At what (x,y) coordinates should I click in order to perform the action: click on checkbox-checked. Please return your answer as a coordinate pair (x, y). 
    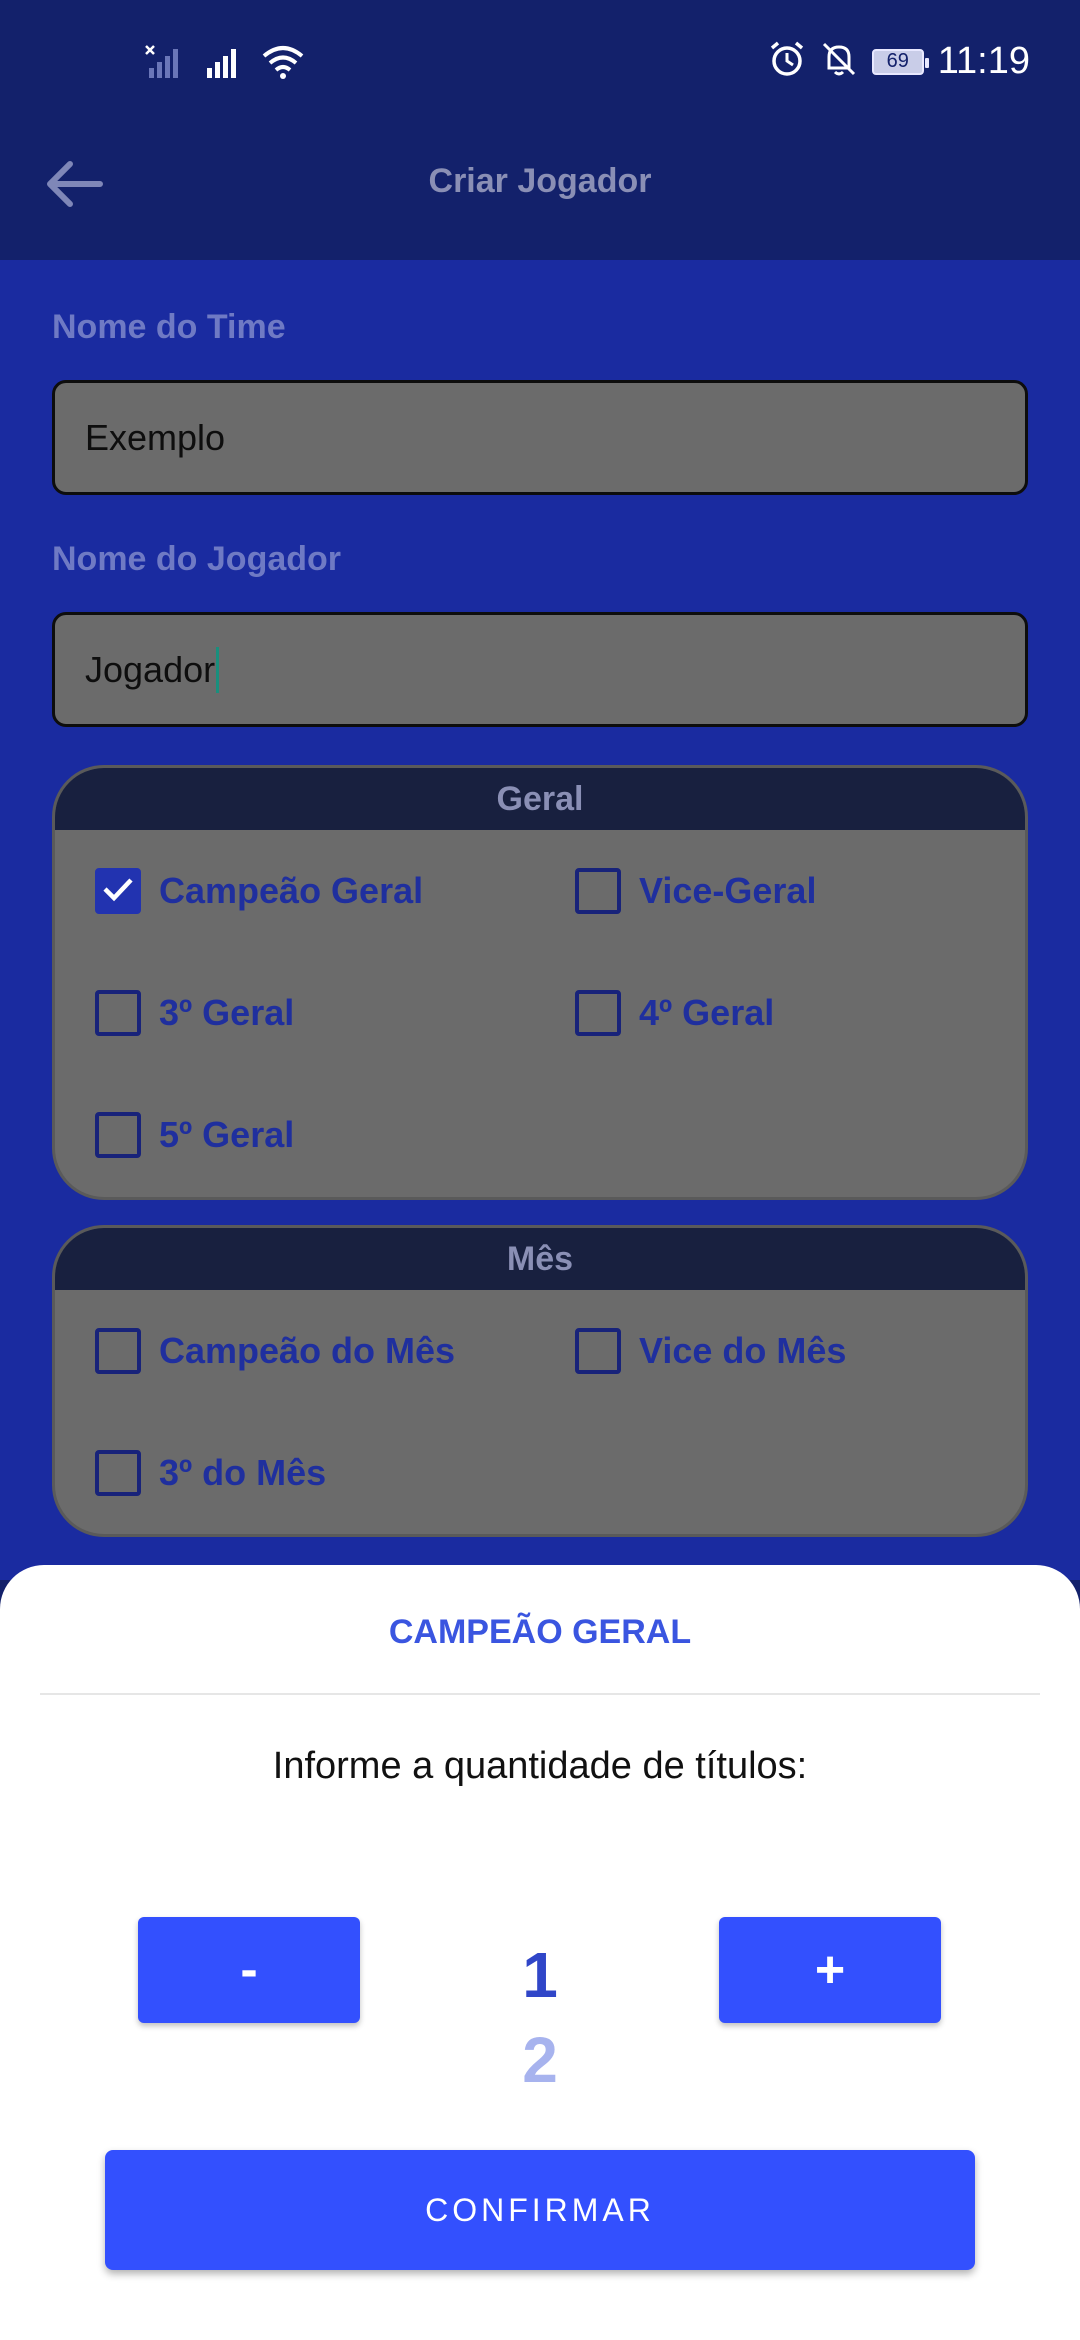
    Looking at the image, I should click on (118, 891).